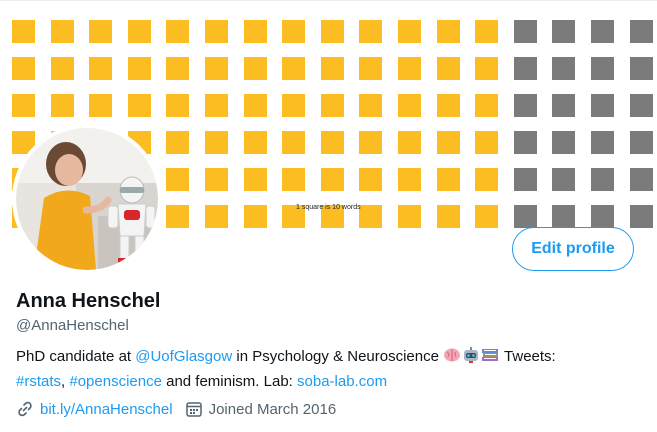 The width and height of the screenshot is (657, 432). What do you see at coordinates (76, 356) in the screenshot?
I see `bio-text: PhD candidate at` at bounding box center [76, 356].